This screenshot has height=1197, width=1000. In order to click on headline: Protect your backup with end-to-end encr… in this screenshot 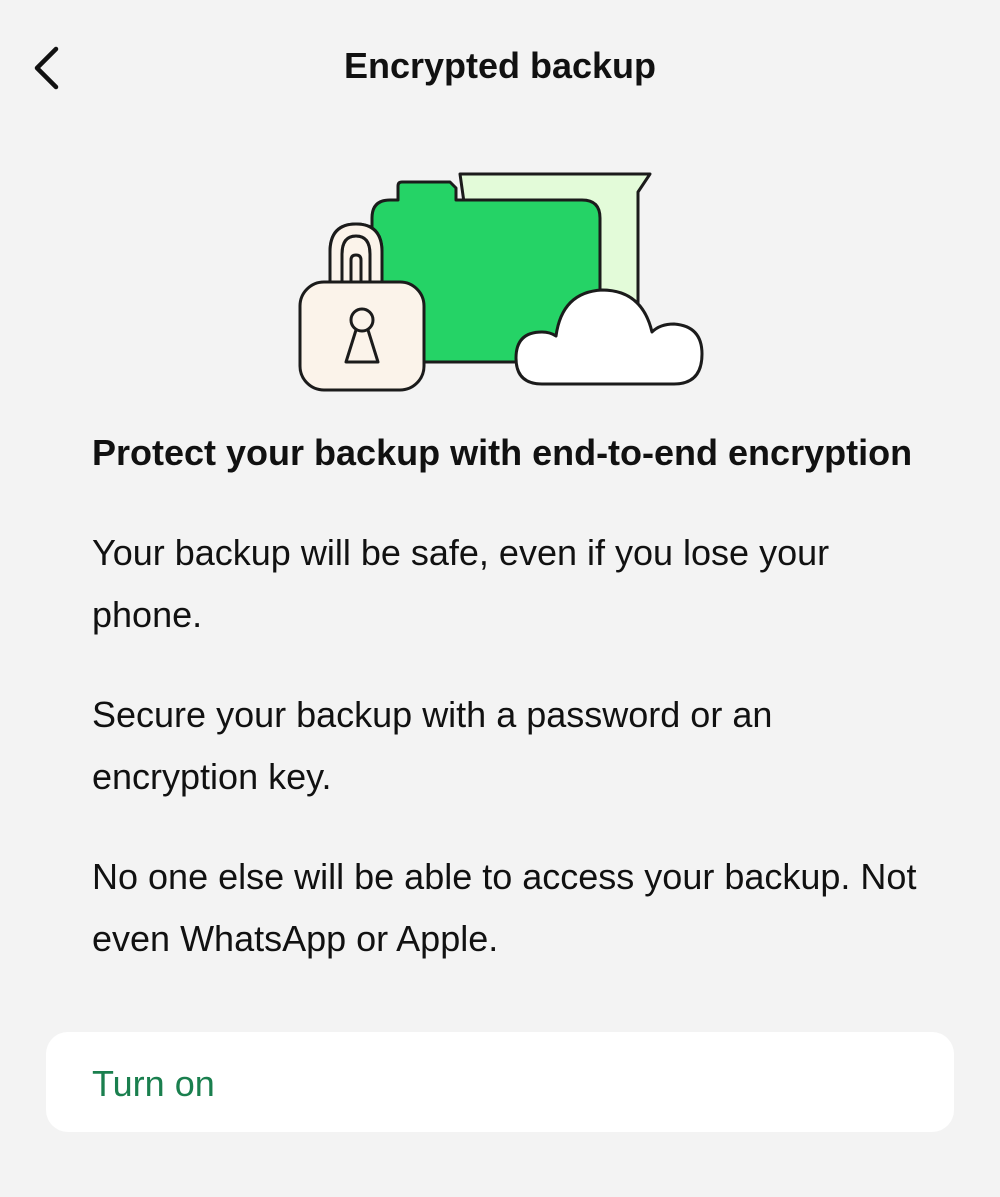, I will do `click(502, 452)`.